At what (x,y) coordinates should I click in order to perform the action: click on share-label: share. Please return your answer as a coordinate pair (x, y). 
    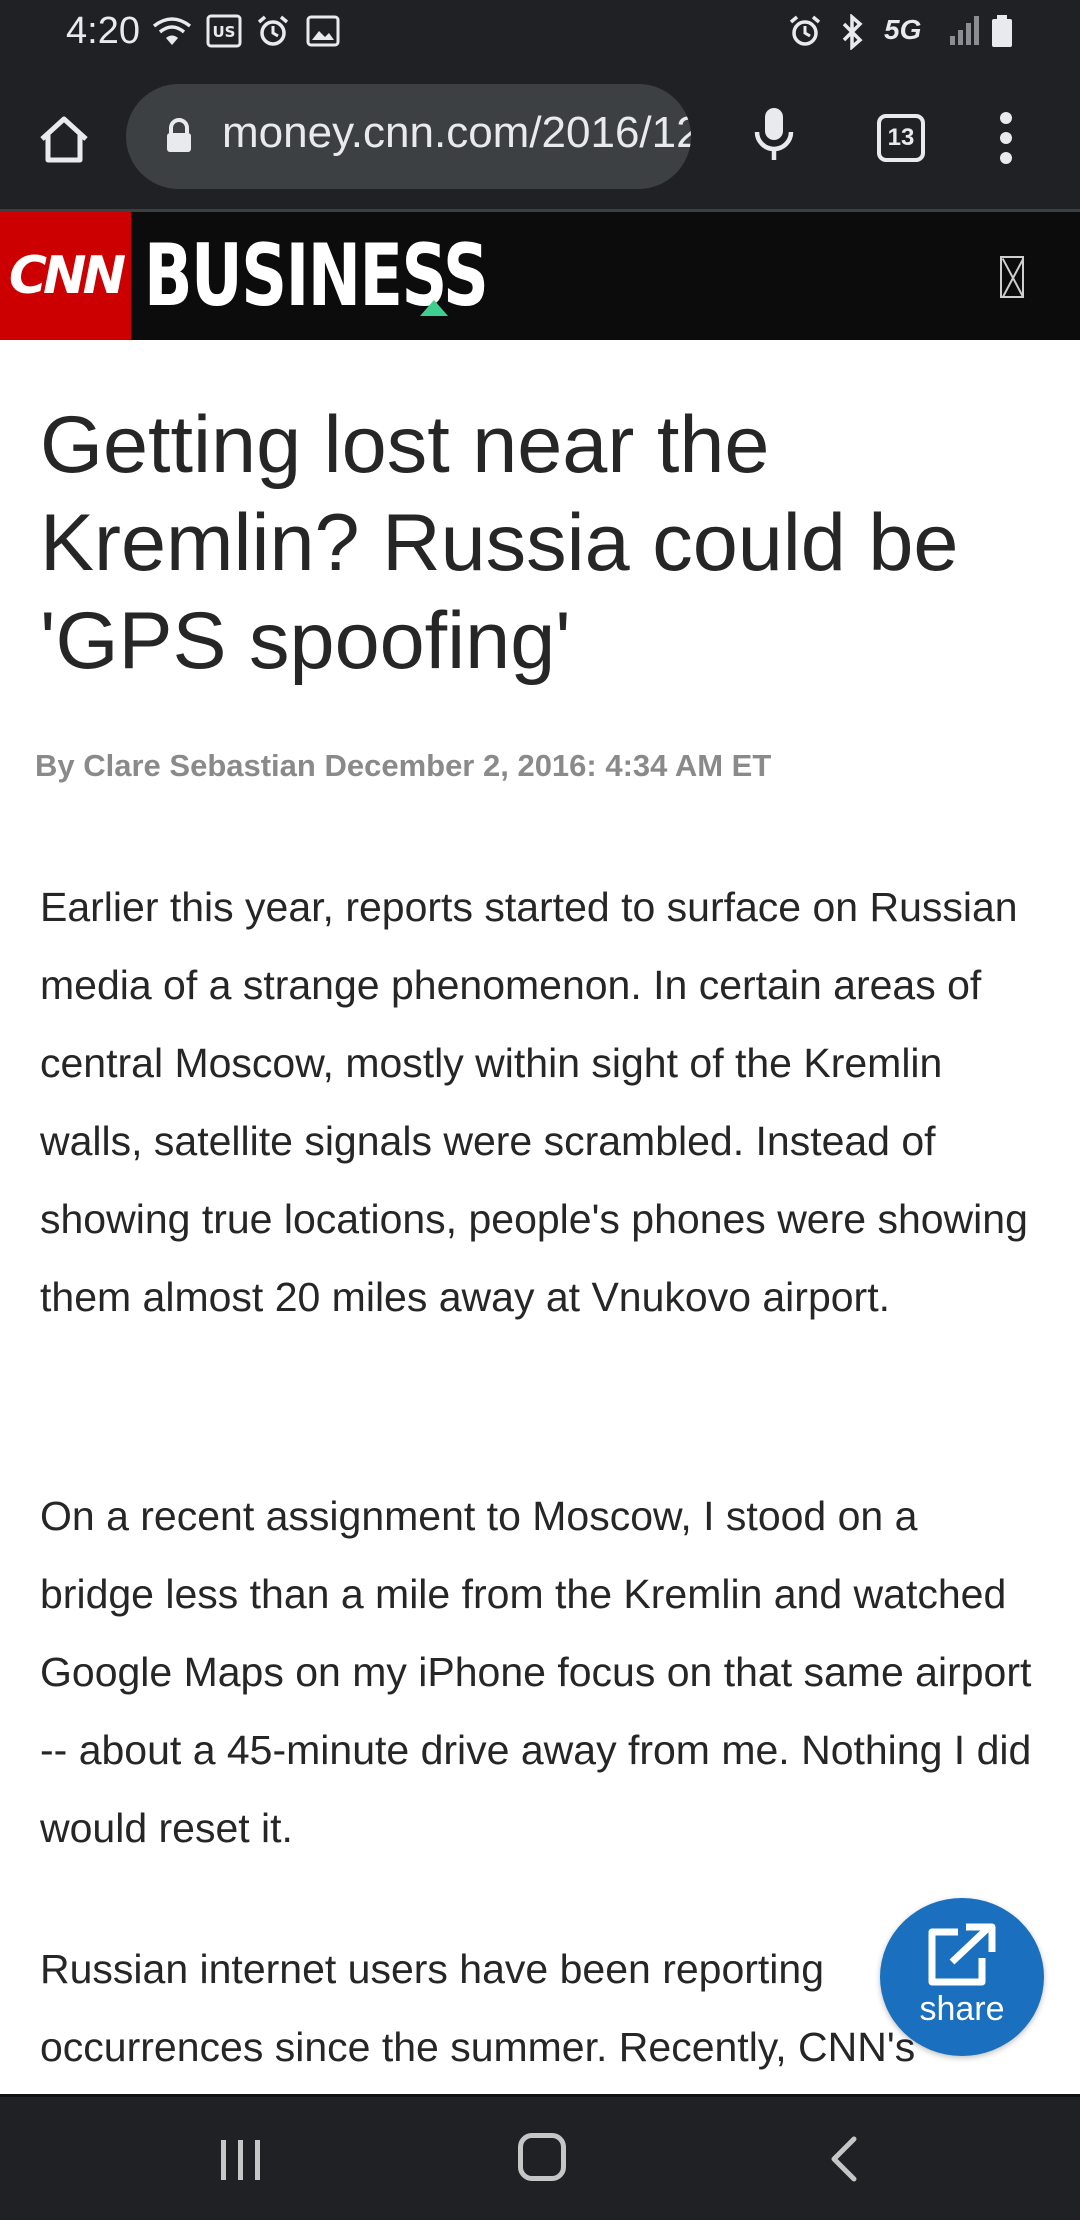
    Looking at the image, I should click on (962, 2009).